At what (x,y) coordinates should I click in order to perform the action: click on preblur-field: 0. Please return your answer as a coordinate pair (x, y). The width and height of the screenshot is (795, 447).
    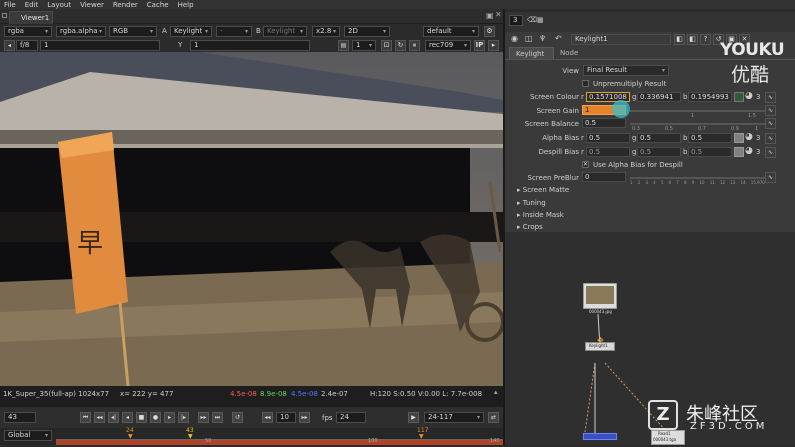
    Looking at the image, I should click on (604, 177).